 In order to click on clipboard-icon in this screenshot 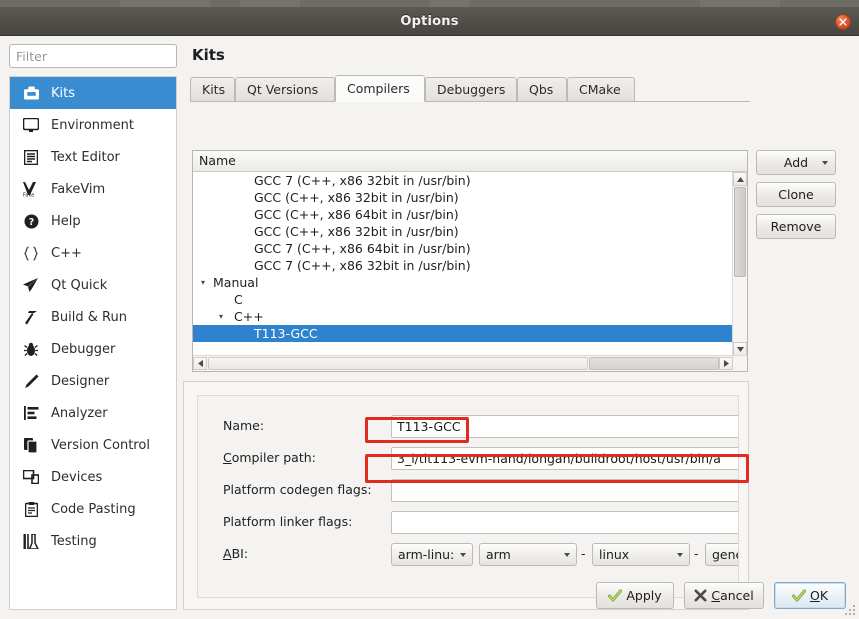, I will do `click(31, 509)`.